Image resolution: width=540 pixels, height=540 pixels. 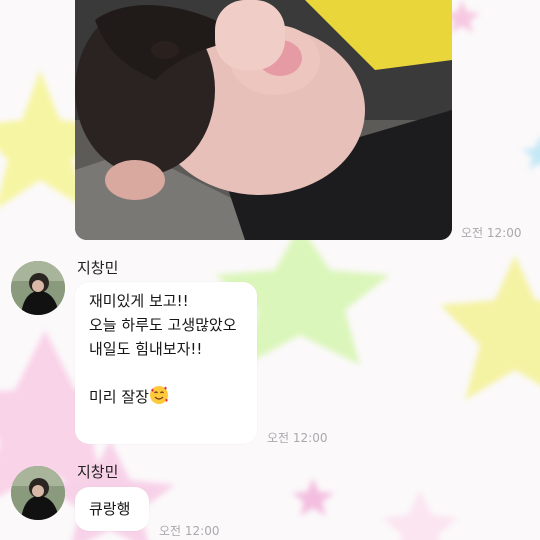 What do you see at coordinates (119, 397) in the screenshot?
I see `message-line-text: 미리 잘장` at bounding box center [119, 397].